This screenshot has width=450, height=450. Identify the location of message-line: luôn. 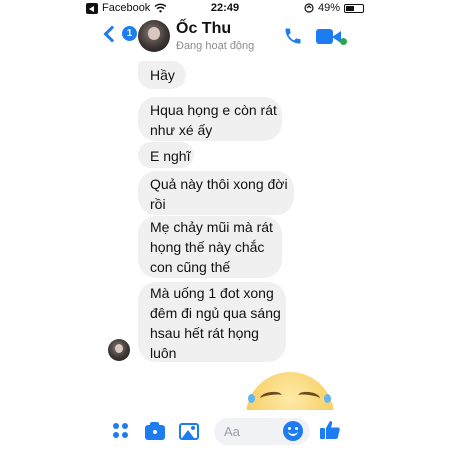
(163, 353).